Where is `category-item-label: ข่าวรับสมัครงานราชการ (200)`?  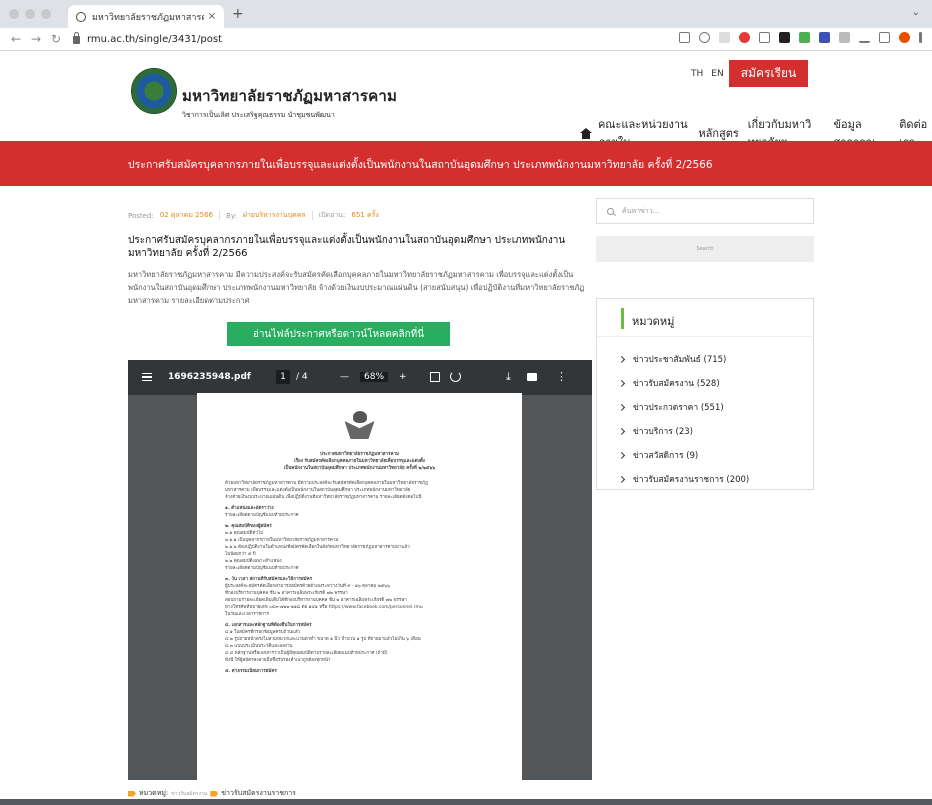 category-item-label: ข่าวรับสมัครงานราชการ (200) is located at coordinates (691, 480).